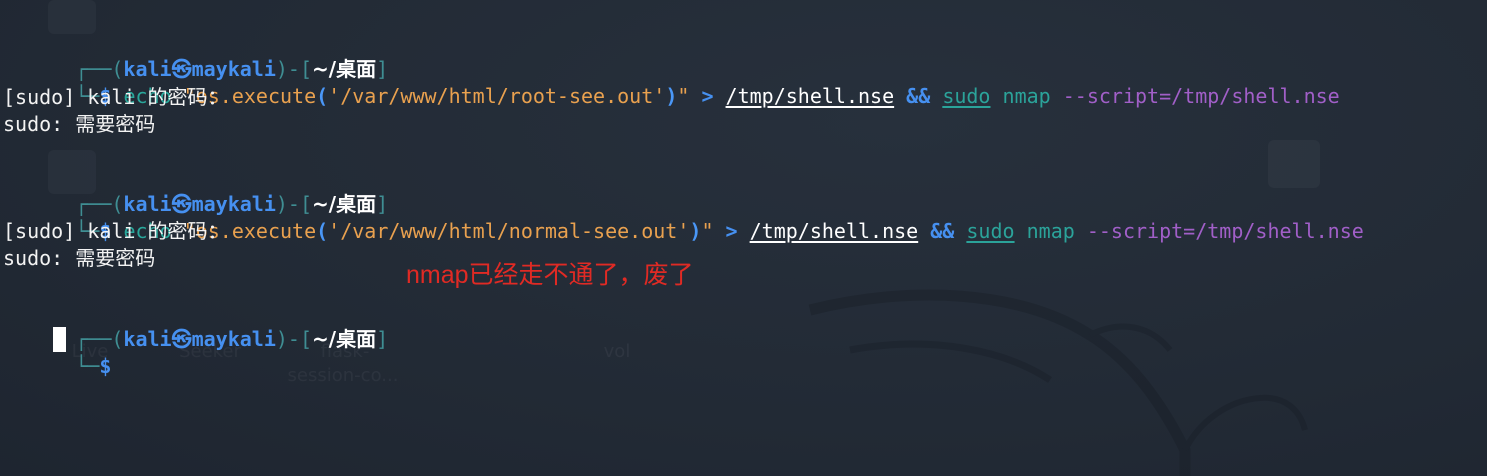 The height and width of the screenshot is (476, 1487). What do you see at coordinates (509, 231) in the screenshot?
I see `cmd-string-arg: '/var/www/html/normal-see.out'` at bounding box center [509, 231].